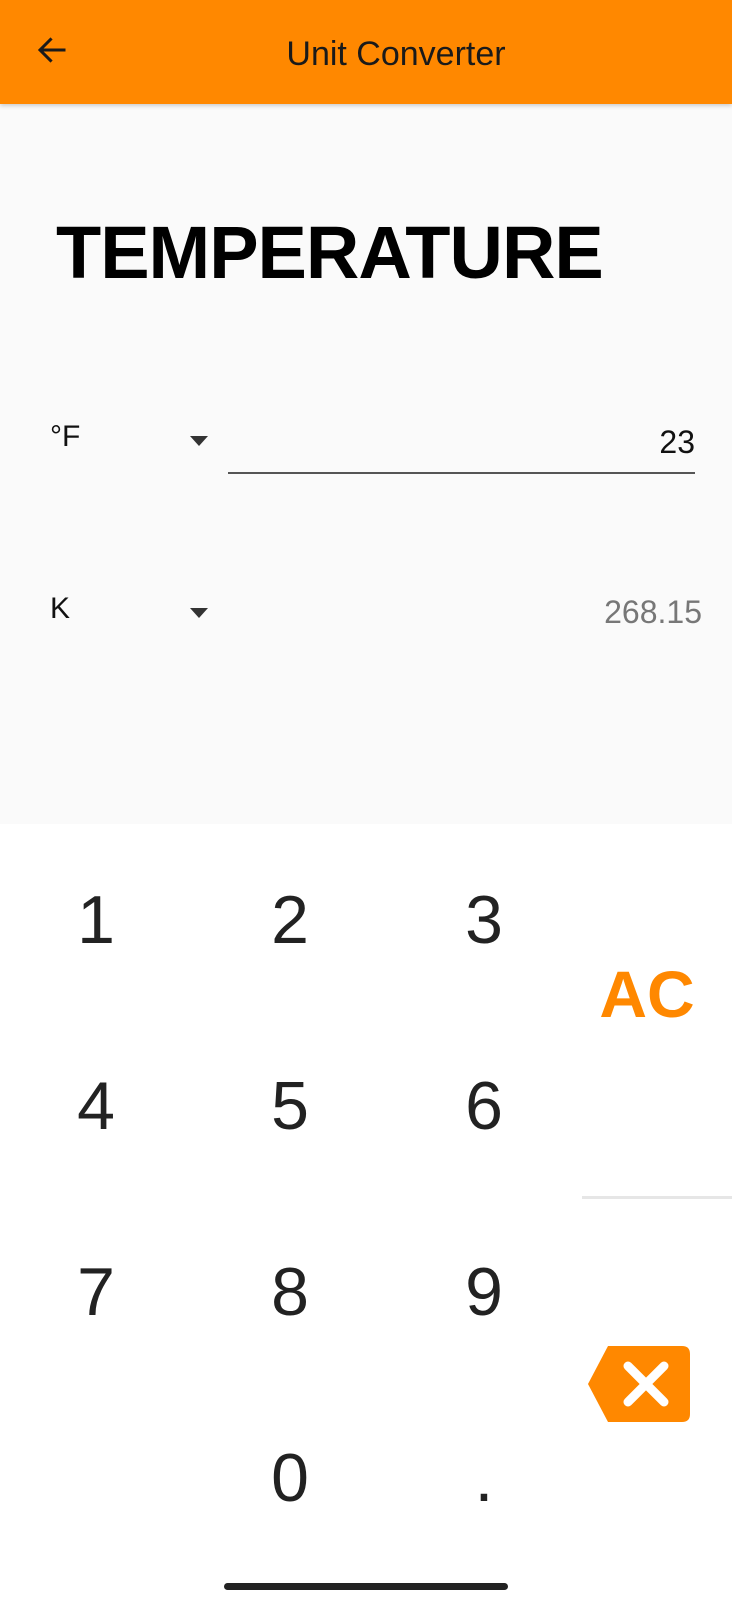  What do you see at coordinates (290, 920) in the screenshot?
I see `key-2: 2` at bounding box center [290, 920].